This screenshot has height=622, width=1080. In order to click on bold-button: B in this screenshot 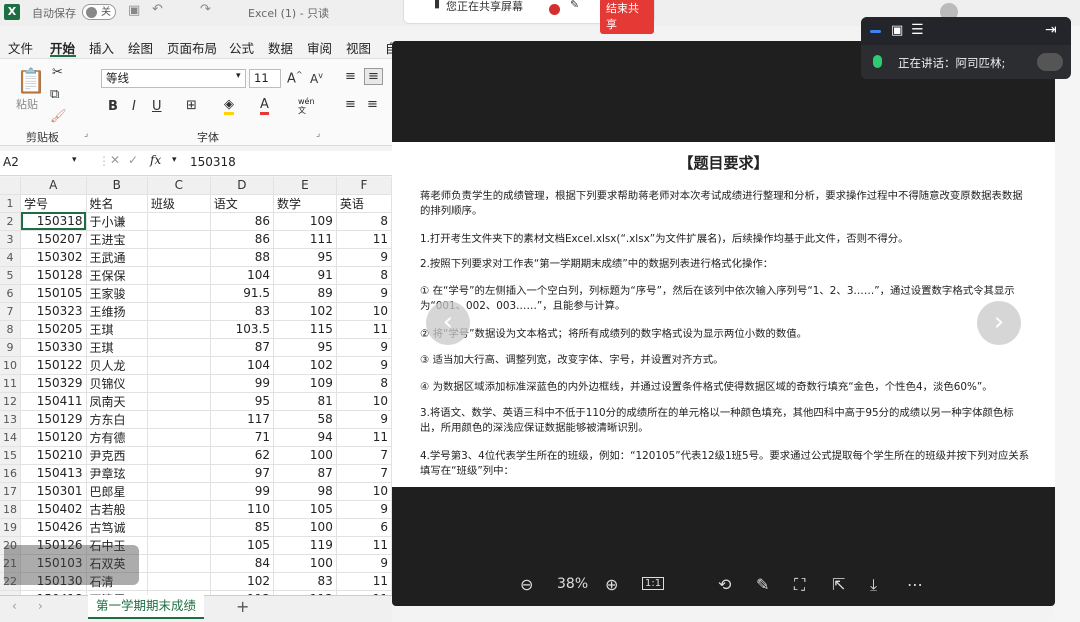, I will do `click(113, 106)`.